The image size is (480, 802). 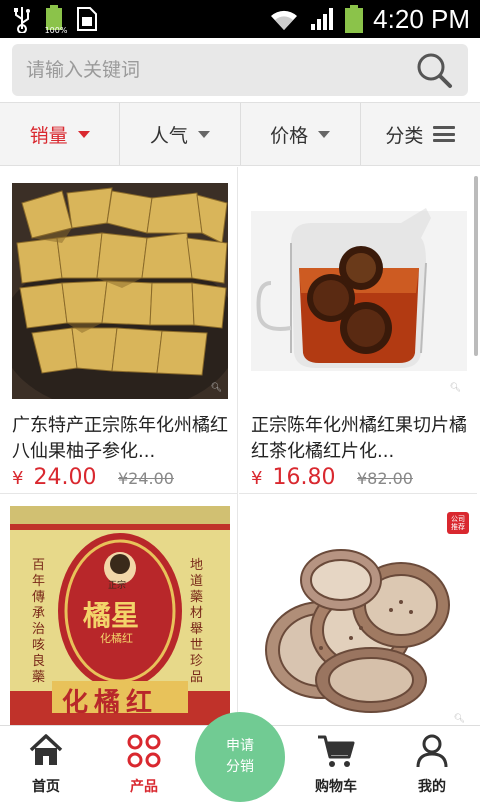 I want to click on apply-distribution-button: 申请 分销, so click(x=240, y=757).